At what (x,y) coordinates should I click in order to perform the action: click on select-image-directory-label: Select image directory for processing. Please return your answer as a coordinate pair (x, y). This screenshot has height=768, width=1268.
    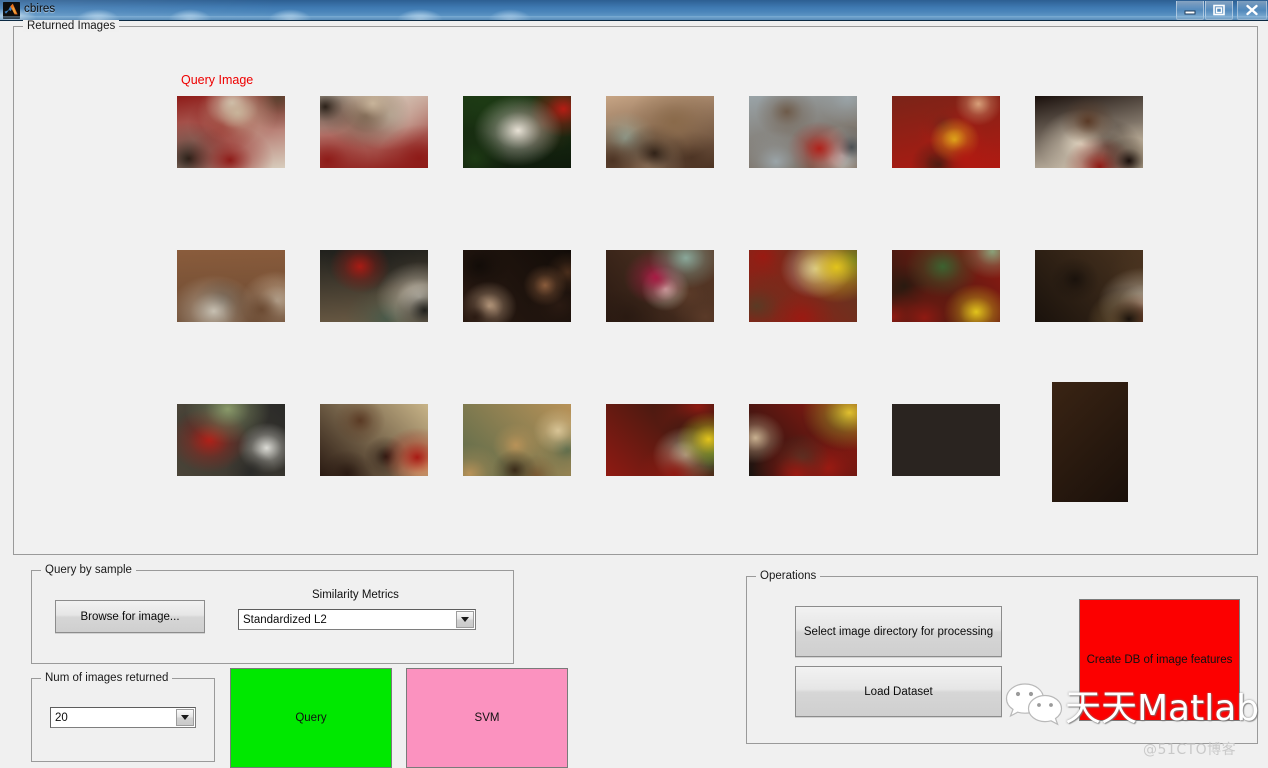
    Looking at the image, I should click on (898, 631).